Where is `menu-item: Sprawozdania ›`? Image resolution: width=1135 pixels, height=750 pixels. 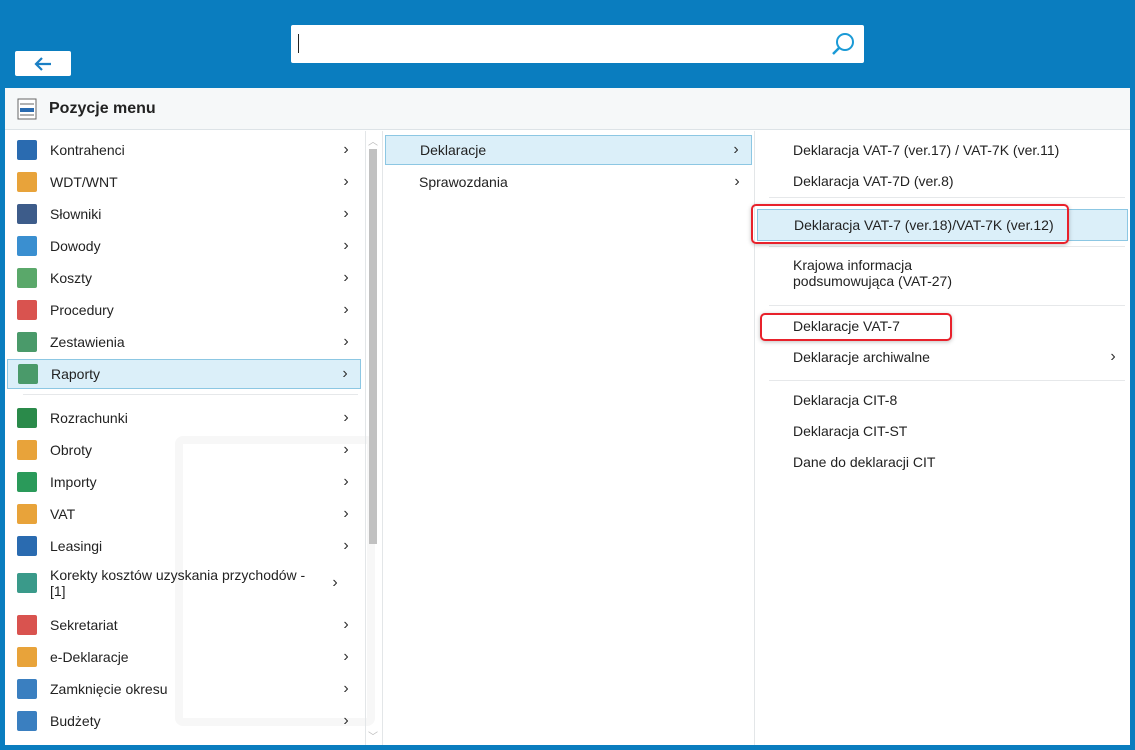 menu-item: Sprawozdania › is located at coordinates (568, 182).